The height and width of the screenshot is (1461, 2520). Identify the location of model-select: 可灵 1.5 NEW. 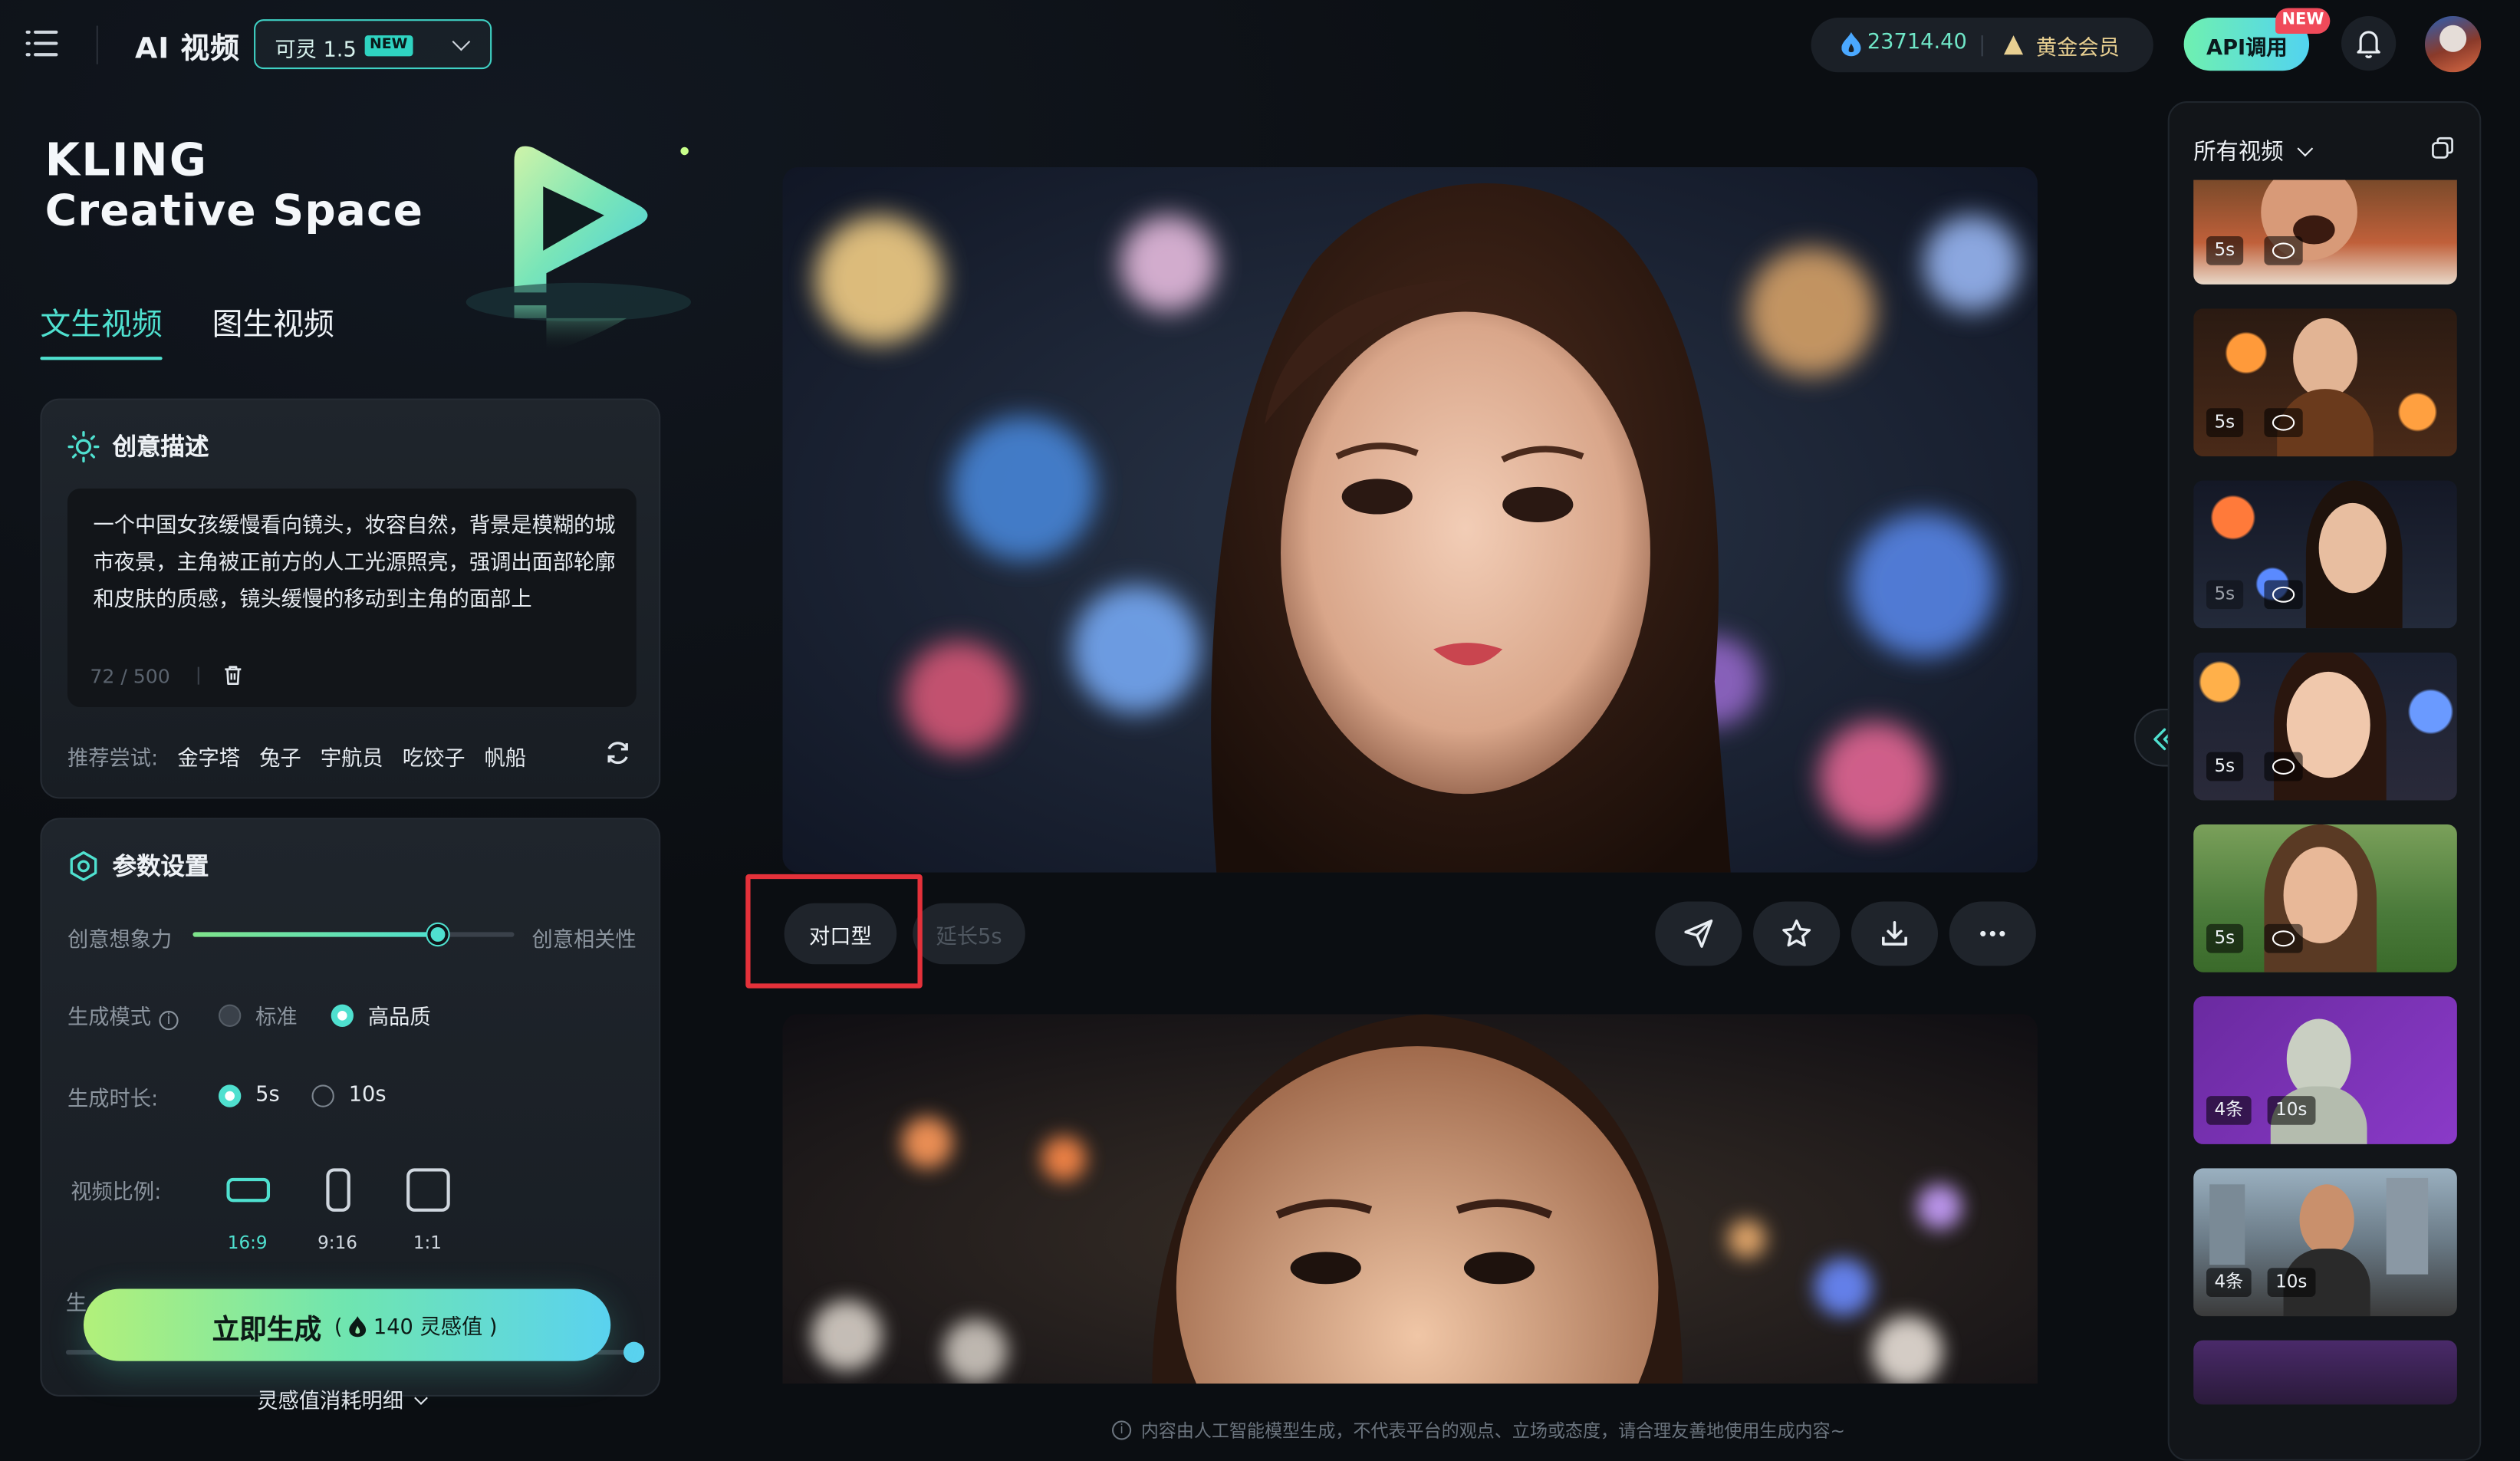
(373, 44).